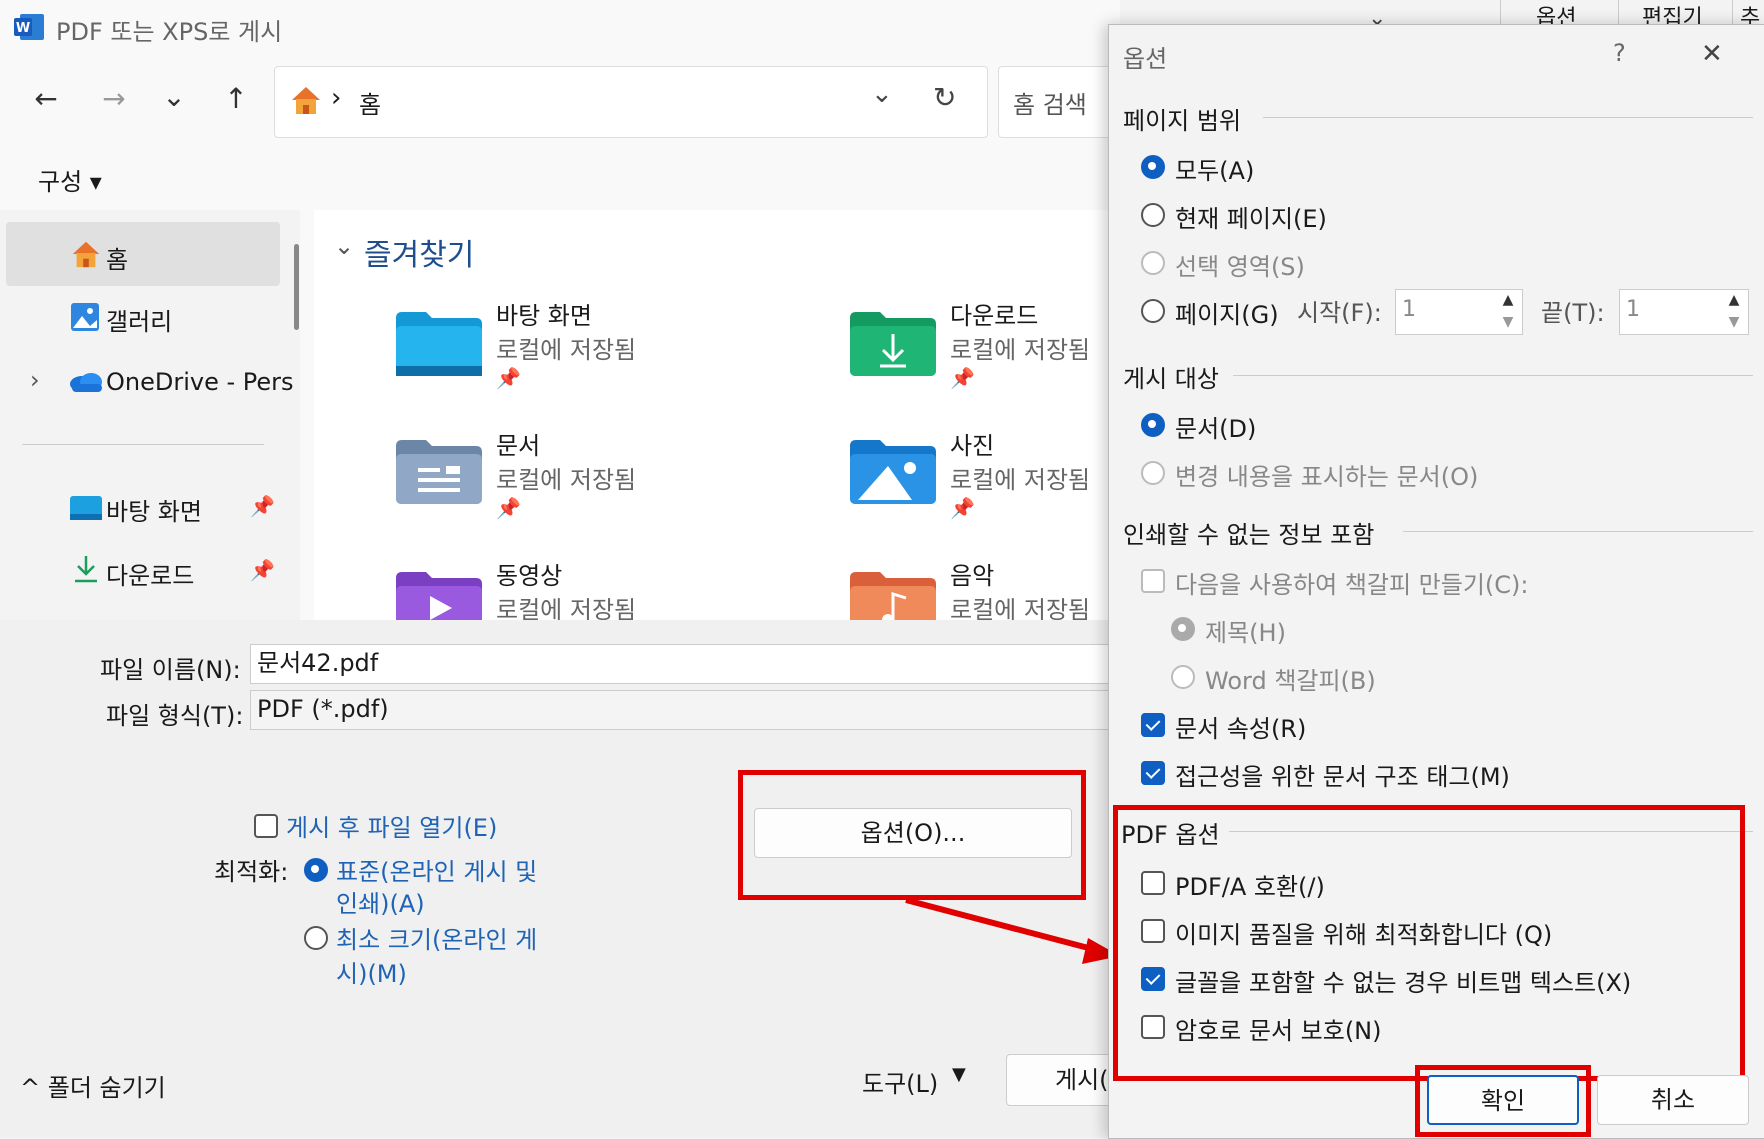 This screenshot has width=1764, height=1139. What do you see at coordinates (1227, 312) in the screenshot?
I see `page-range-pages-label: 페이지(G)` at bounding box center [1227, 312].